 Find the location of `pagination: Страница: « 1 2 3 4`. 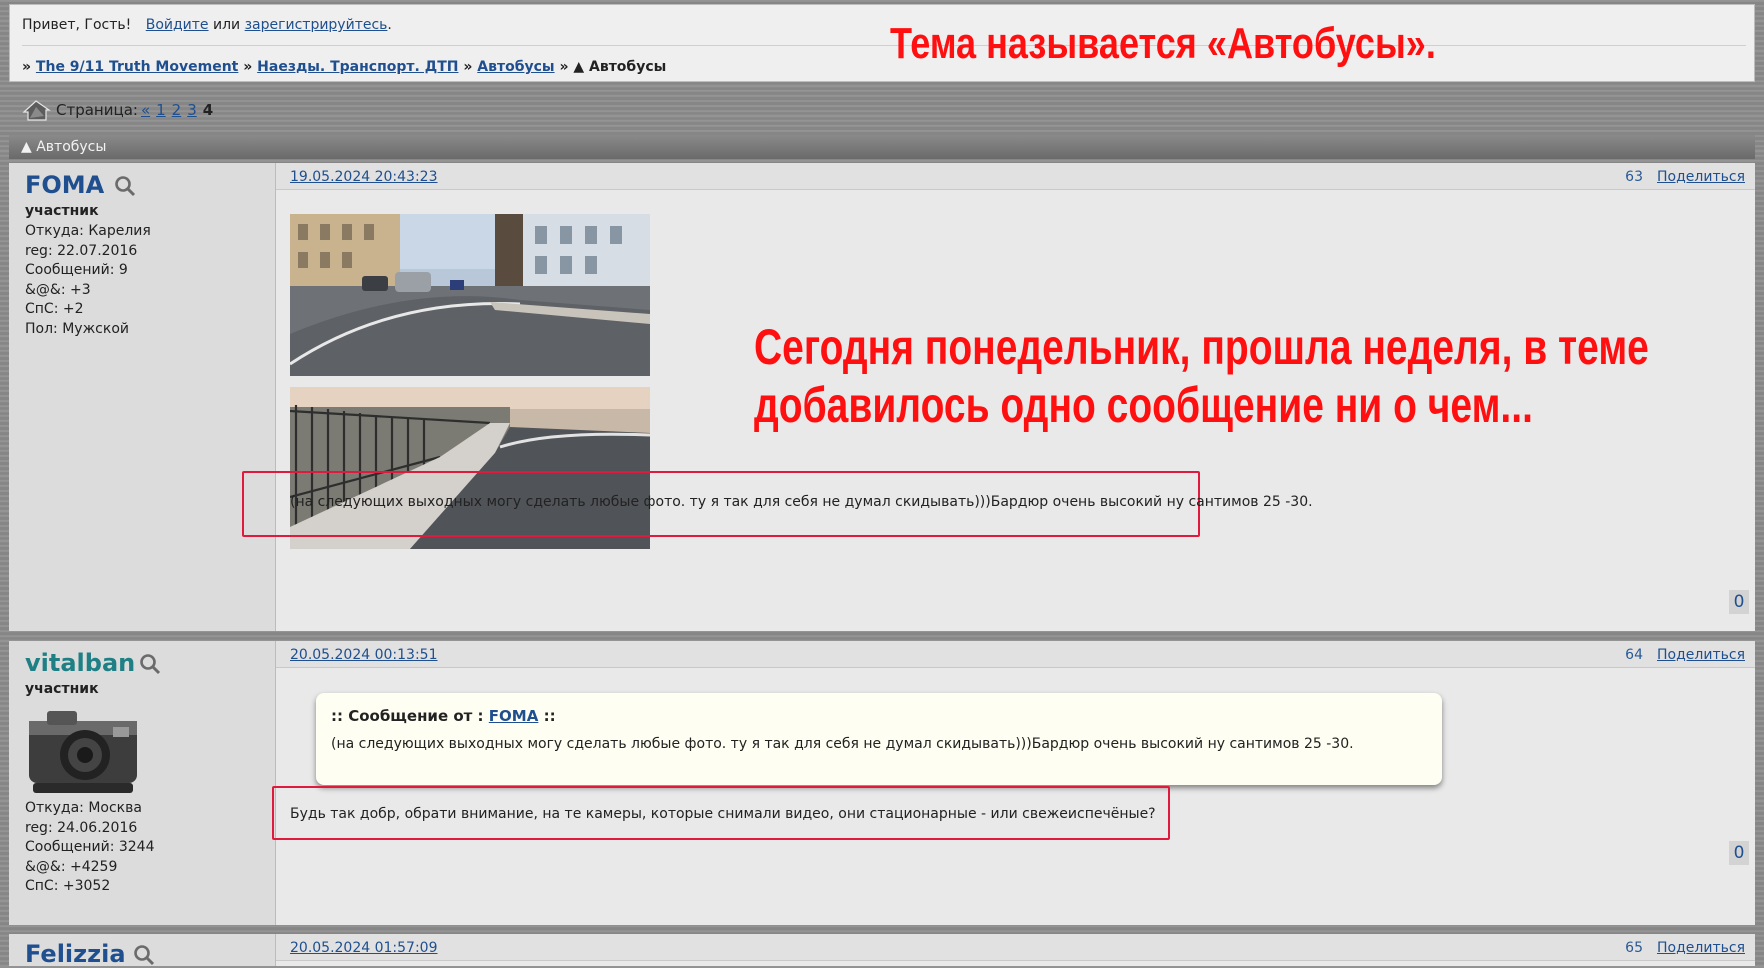

pagination: Страница: « 1 2 3 4 is located at coordinates (117, 110).